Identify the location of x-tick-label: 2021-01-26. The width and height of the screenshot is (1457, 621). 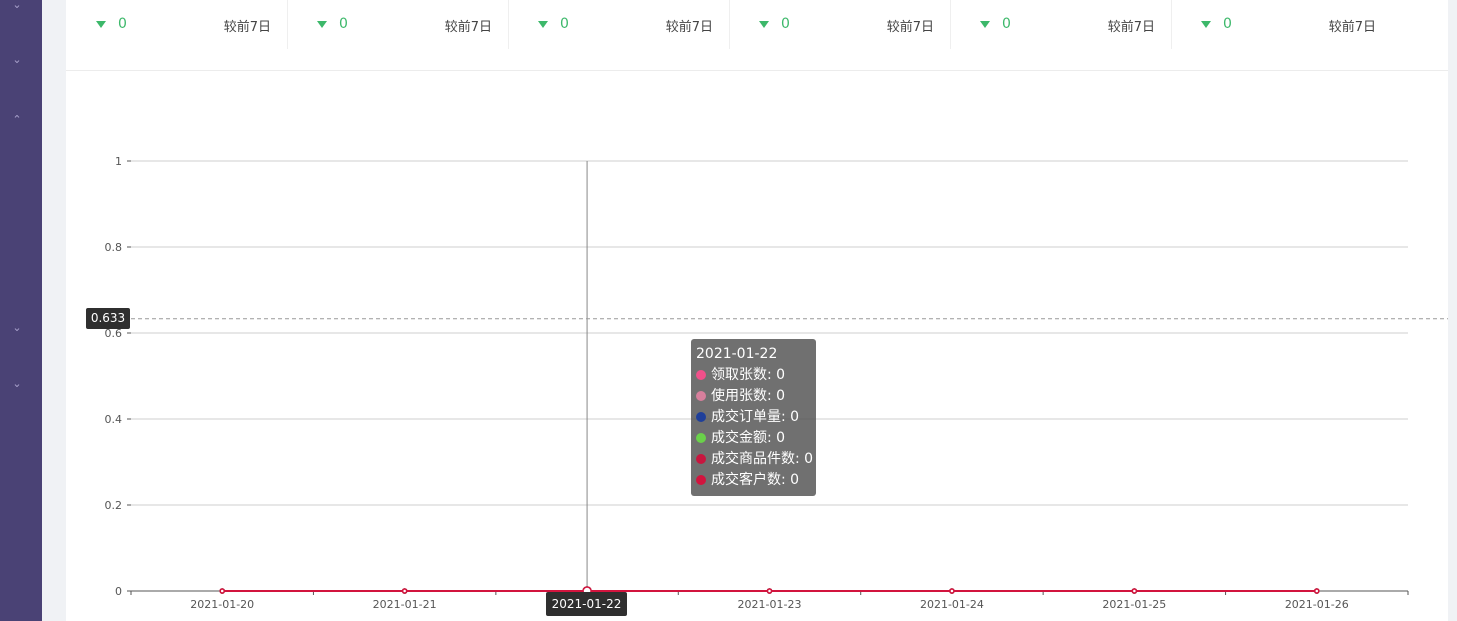
(1317, 604).